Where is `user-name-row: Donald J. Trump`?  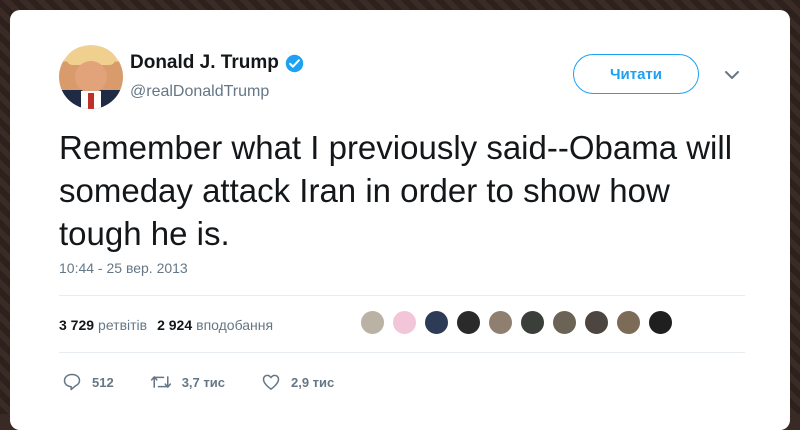
user-name-row: Donald J. Trump is located at coordinates (217, 63).